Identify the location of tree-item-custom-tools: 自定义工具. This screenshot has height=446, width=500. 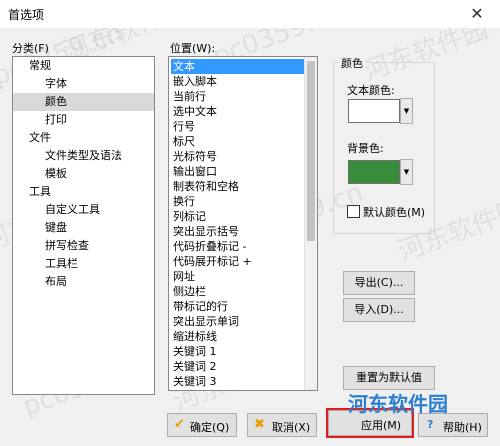
(72, 210).